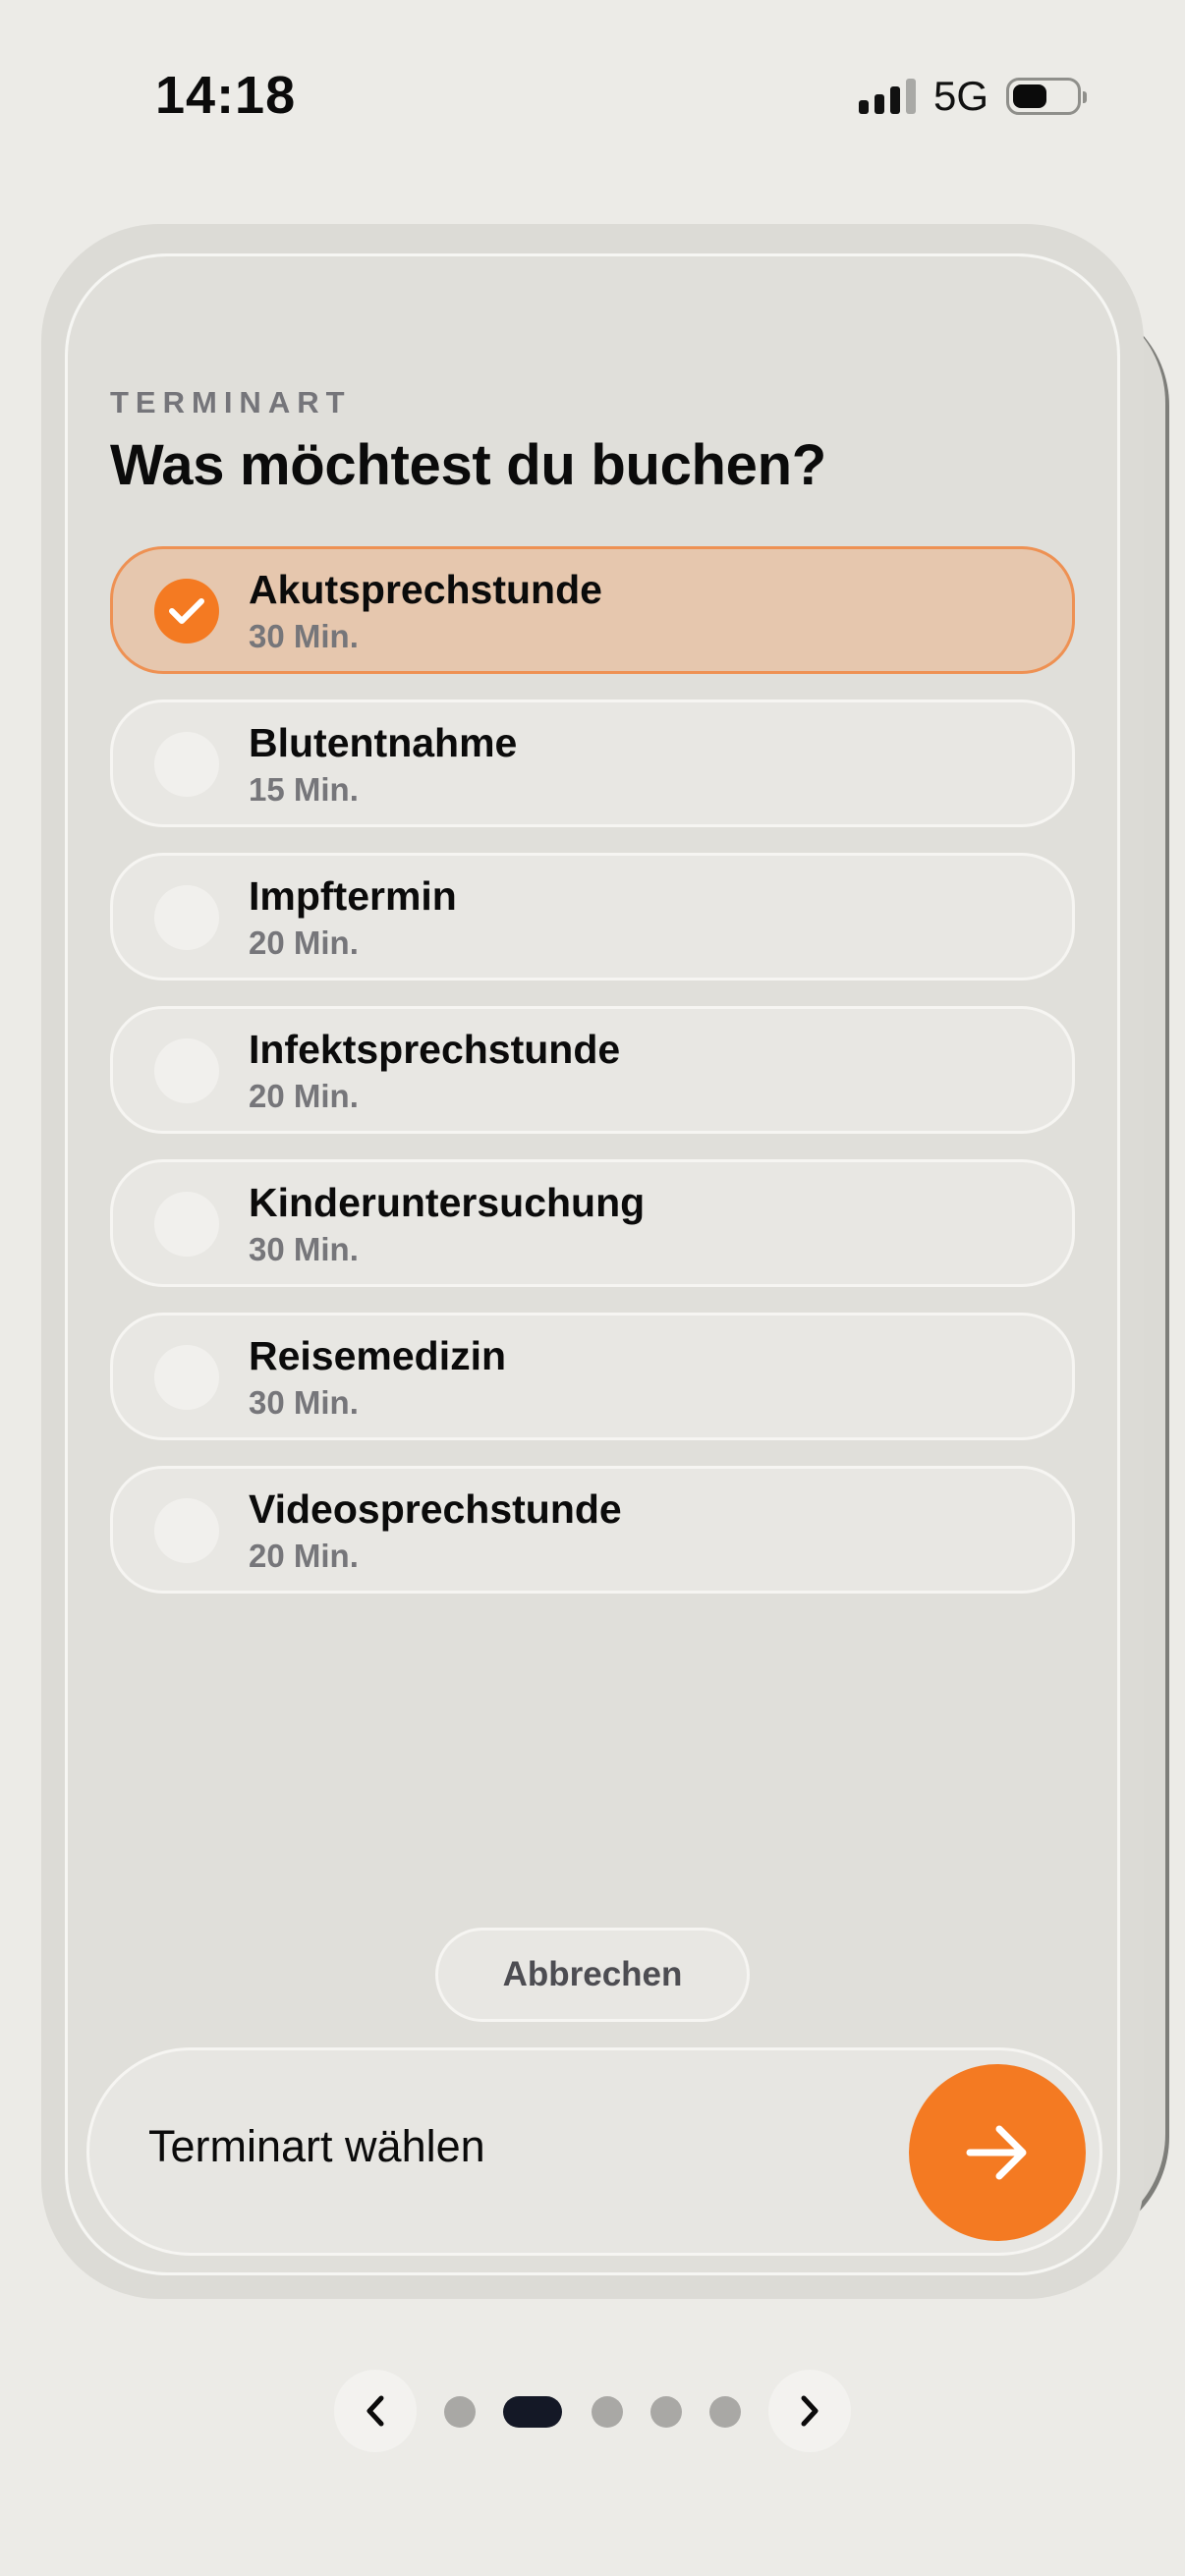  I want to click on status-indicators: 5G, so click(973, 96).